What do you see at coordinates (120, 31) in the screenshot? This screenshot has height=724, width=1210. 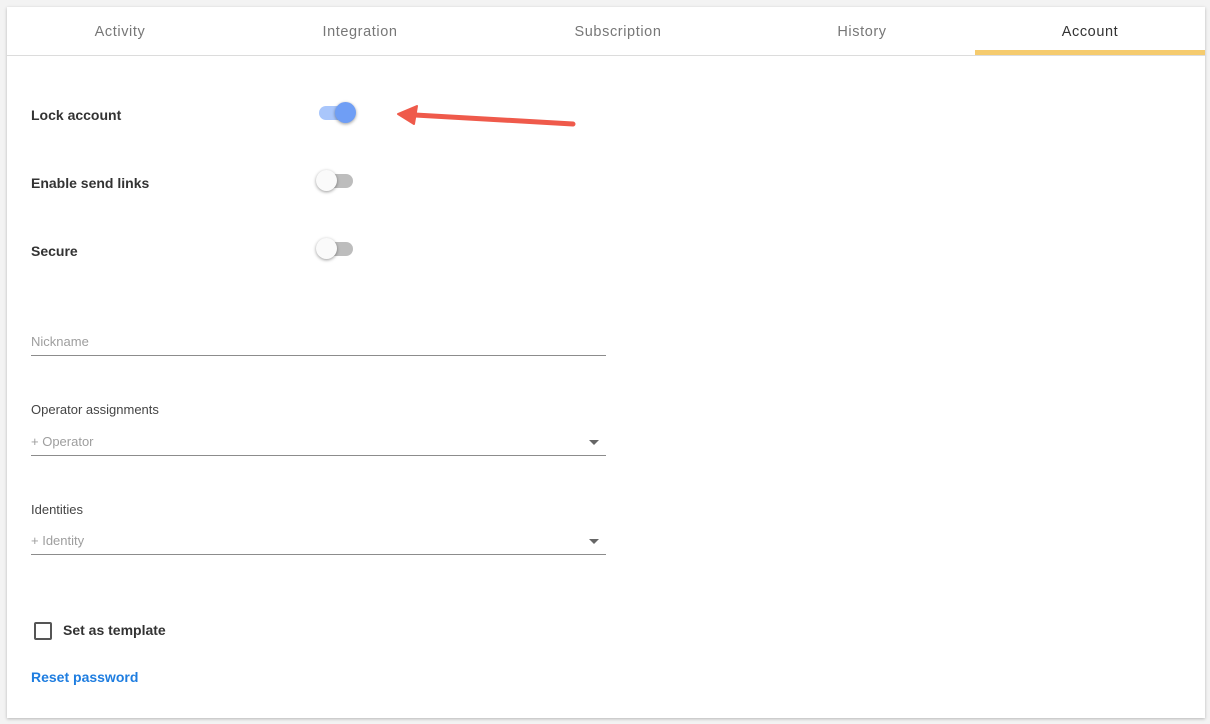 I see `tab-activity: Activity` at bounding box center [120, 31].